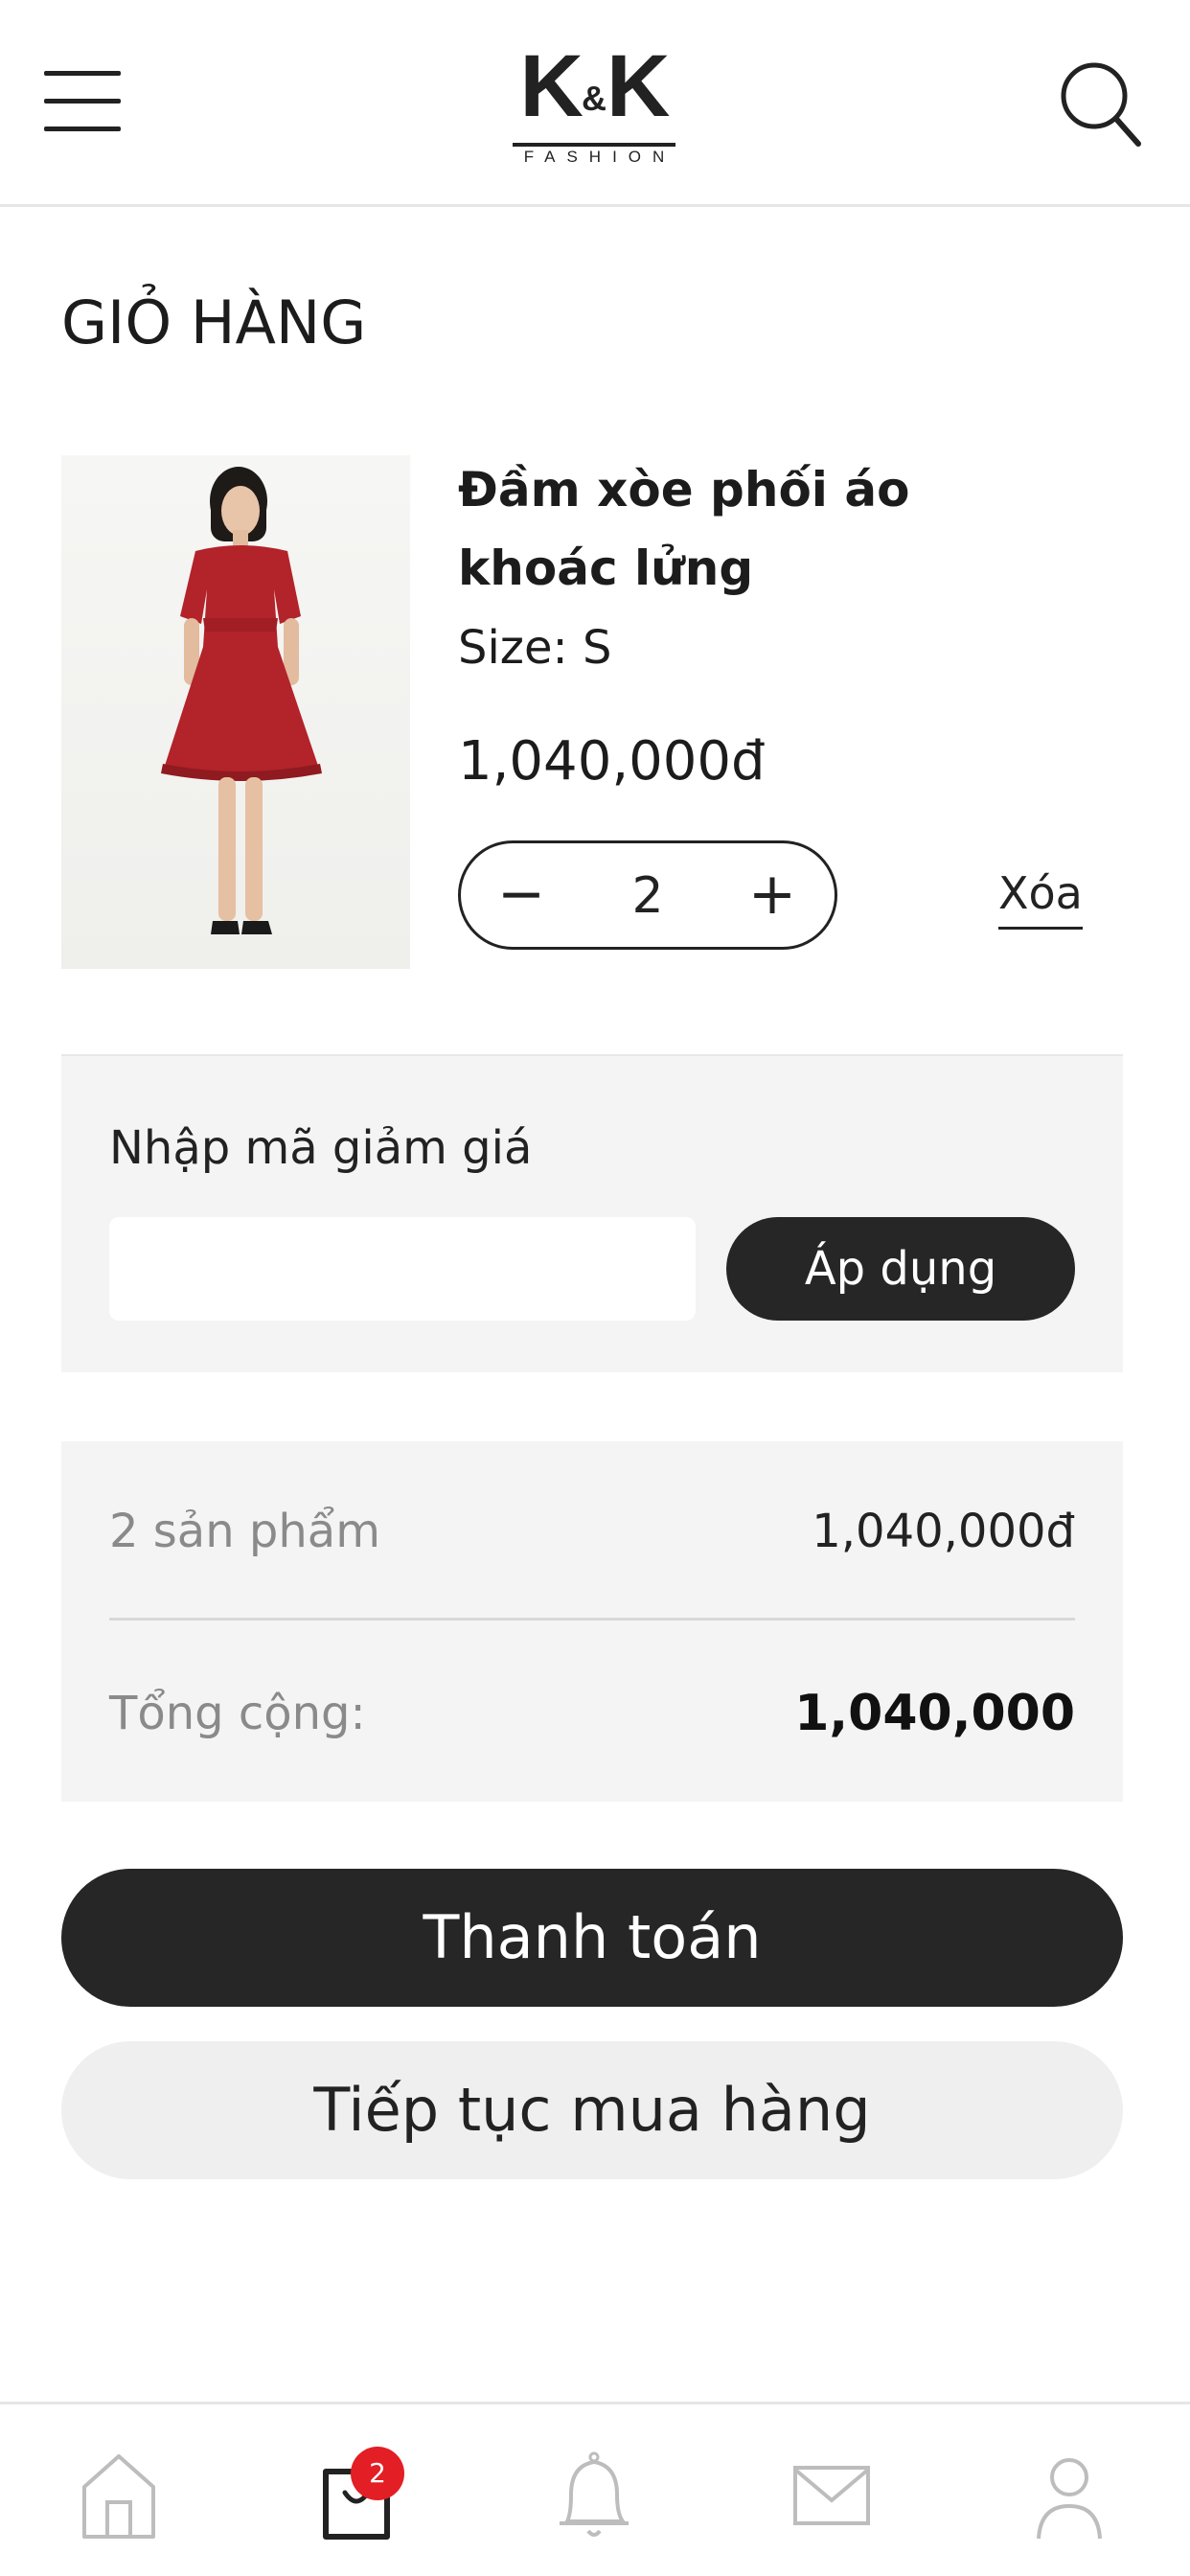 This screenshot has height=2576, width=1190. I want to click on app-header: K&K FASHION, so click(595, 103).